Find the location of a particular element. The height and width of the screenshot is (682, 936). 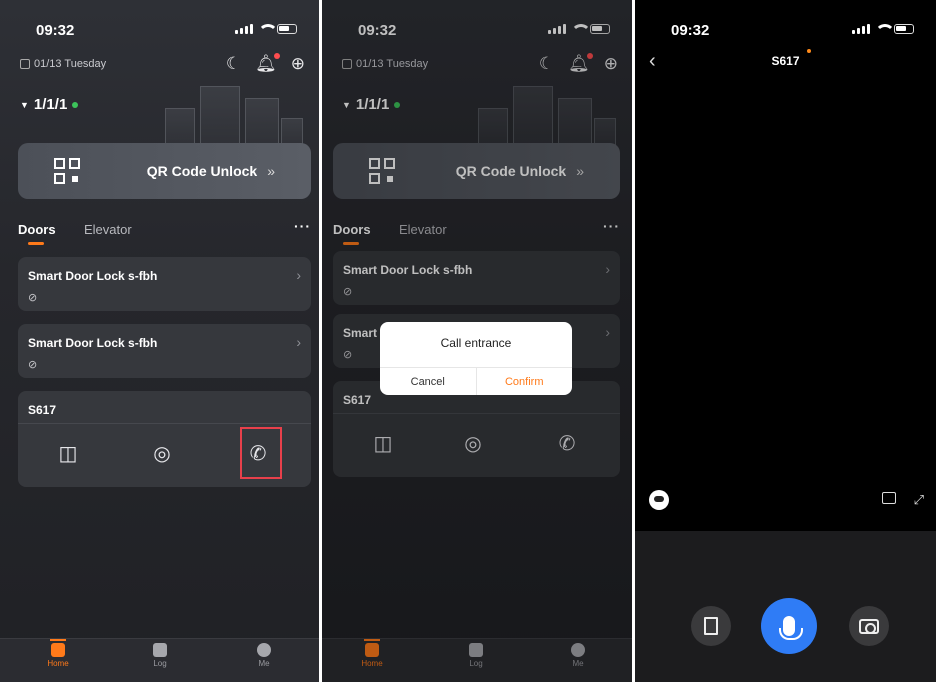

device-card: S617 ◫ ◎ ✆ is located at coordinates (164, 439).